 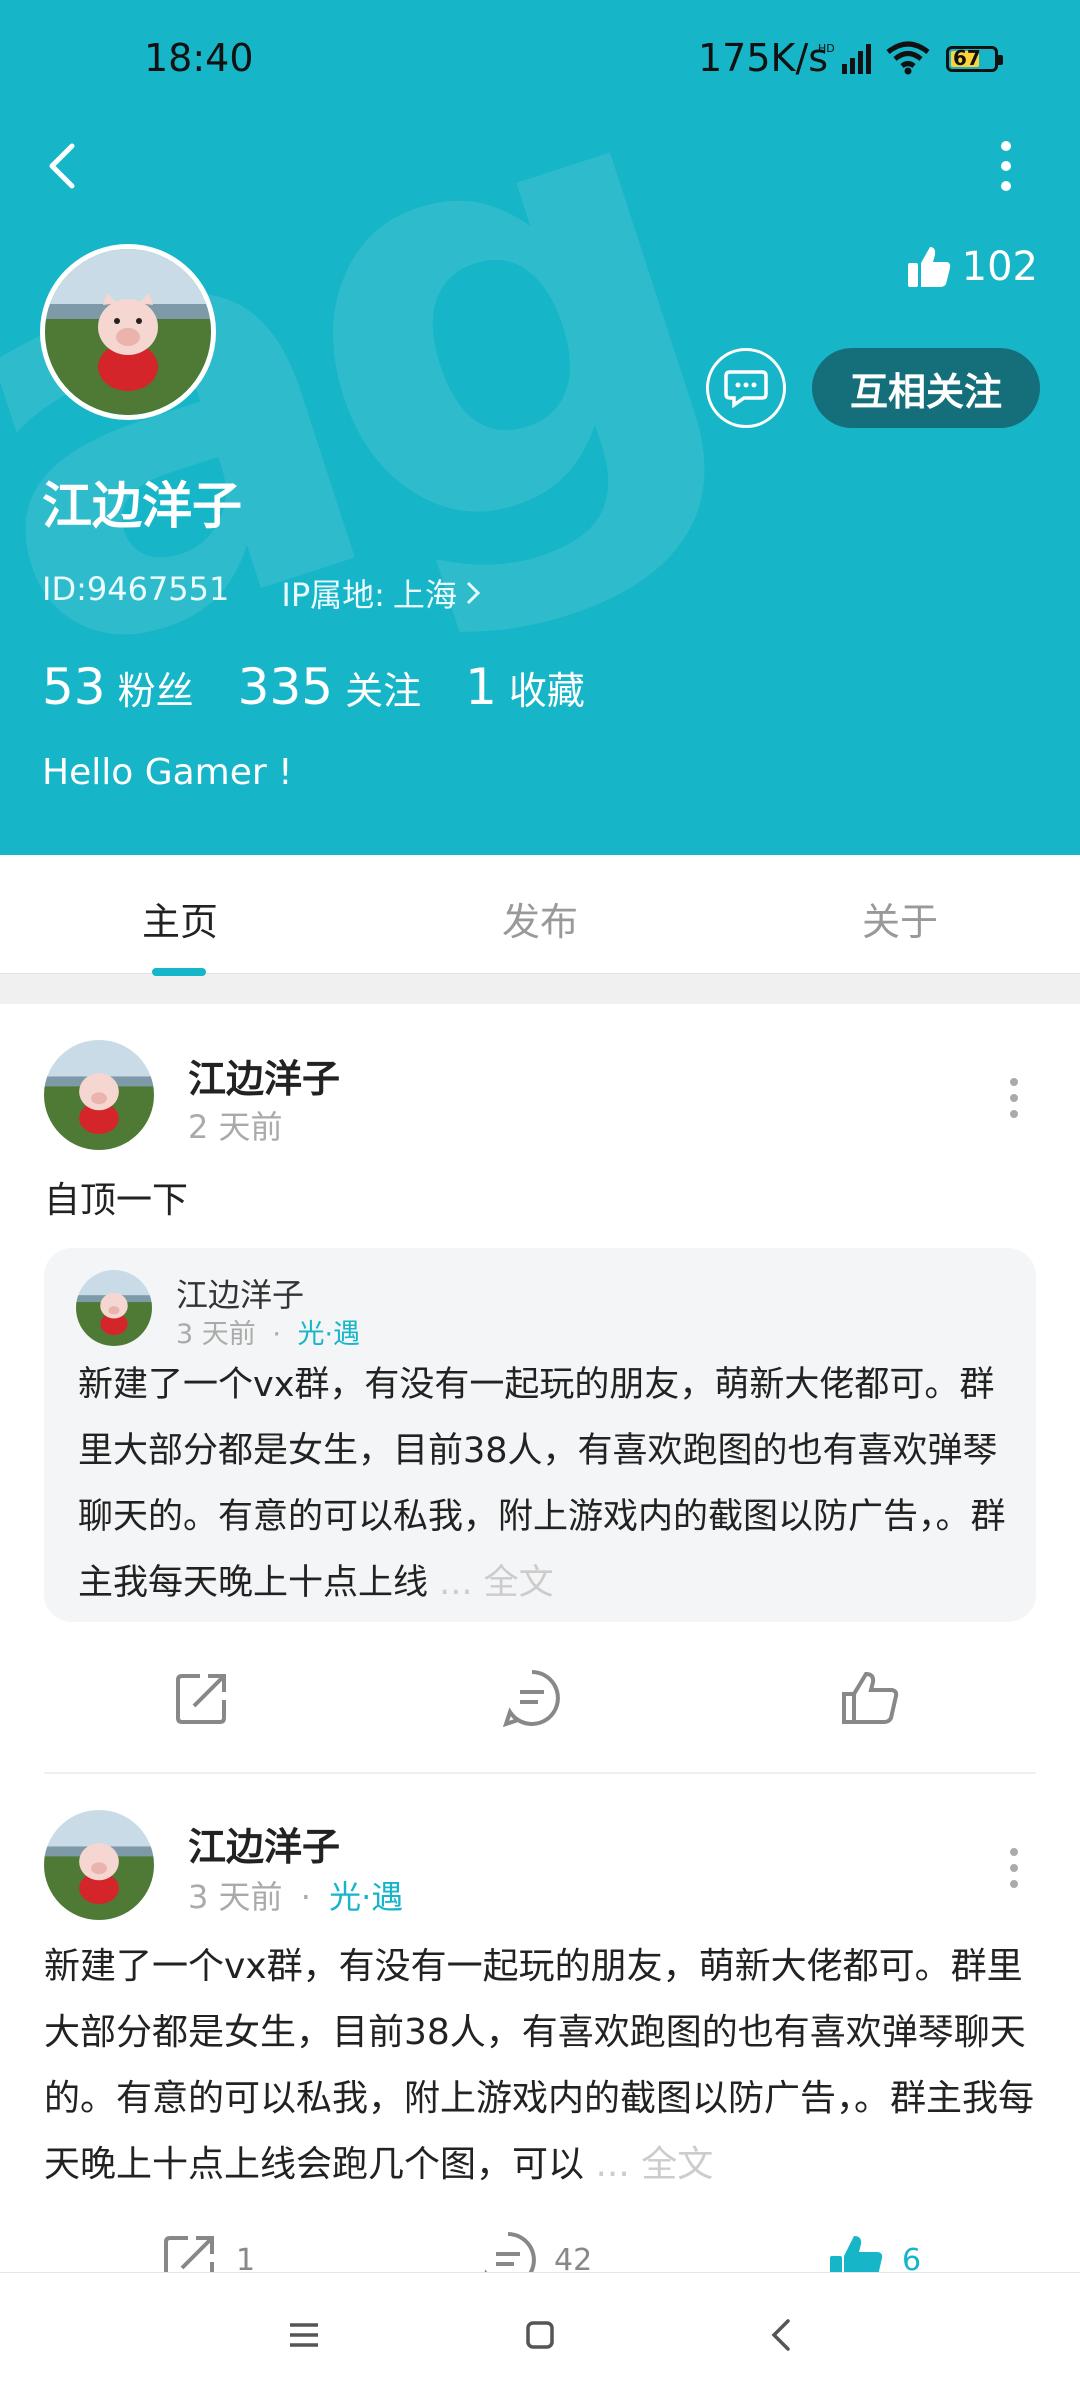 What do you see at coordinates (329, 1334) in the screenshot?
I see `quoted-game-tag: 光·遇` at bounding box center [329, 1334].